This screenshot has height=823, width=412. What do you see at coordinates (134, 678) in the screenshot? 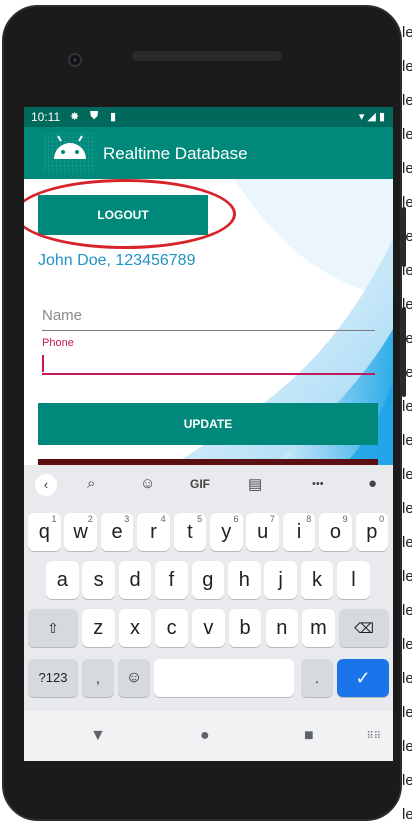
I see `emoji-key: ☺` at bounding box center [134, 678].